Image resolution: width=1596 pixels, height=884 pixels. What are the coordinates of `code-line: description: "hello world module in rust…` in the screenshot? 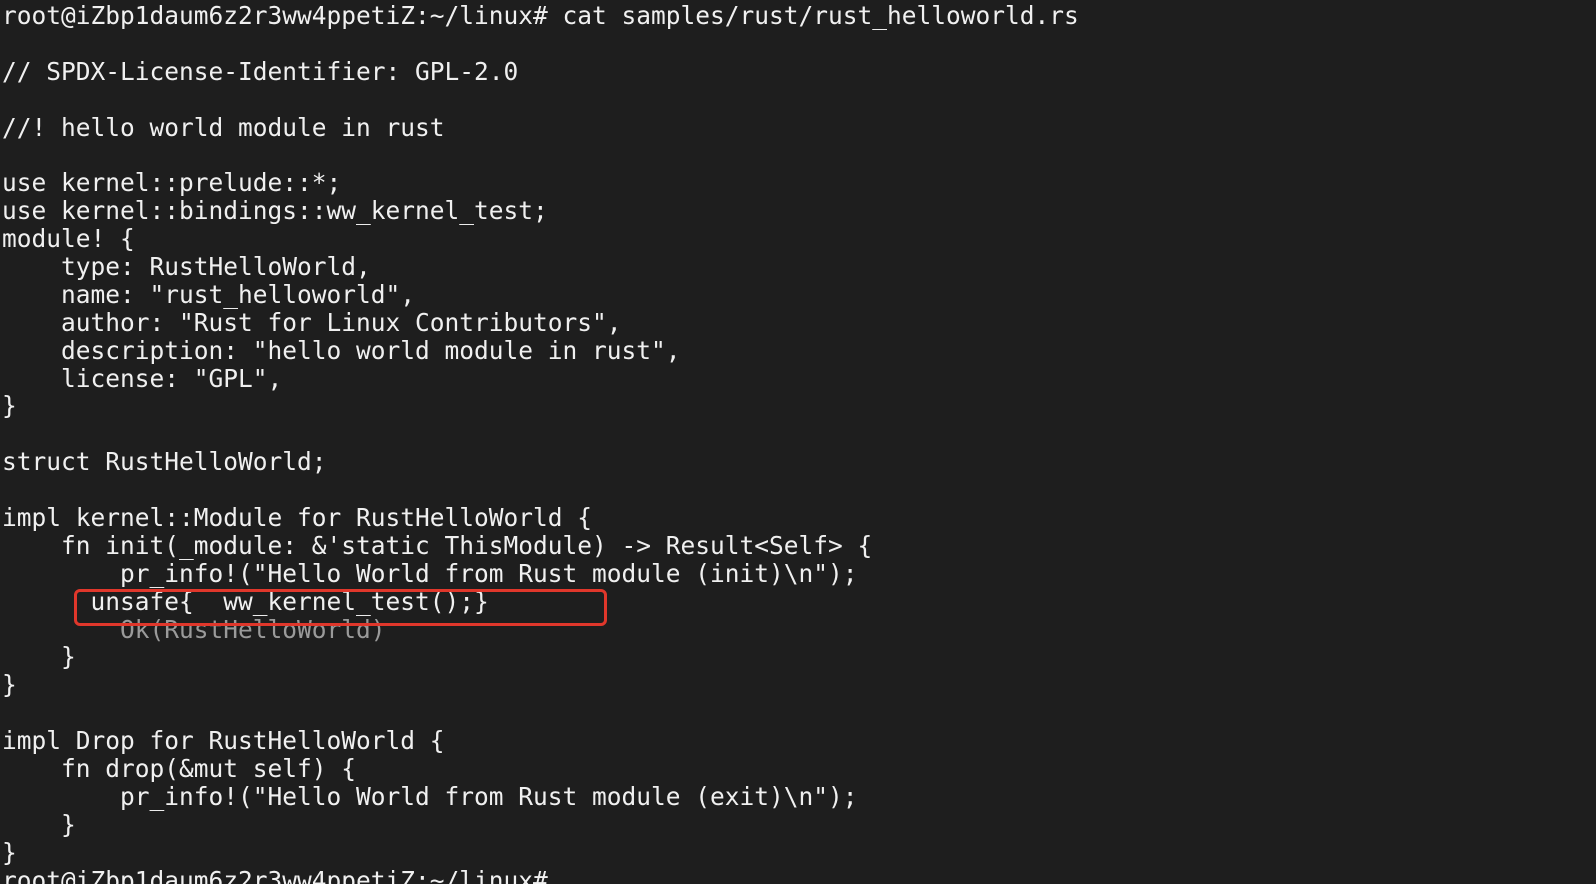 It's located at (341, 350).